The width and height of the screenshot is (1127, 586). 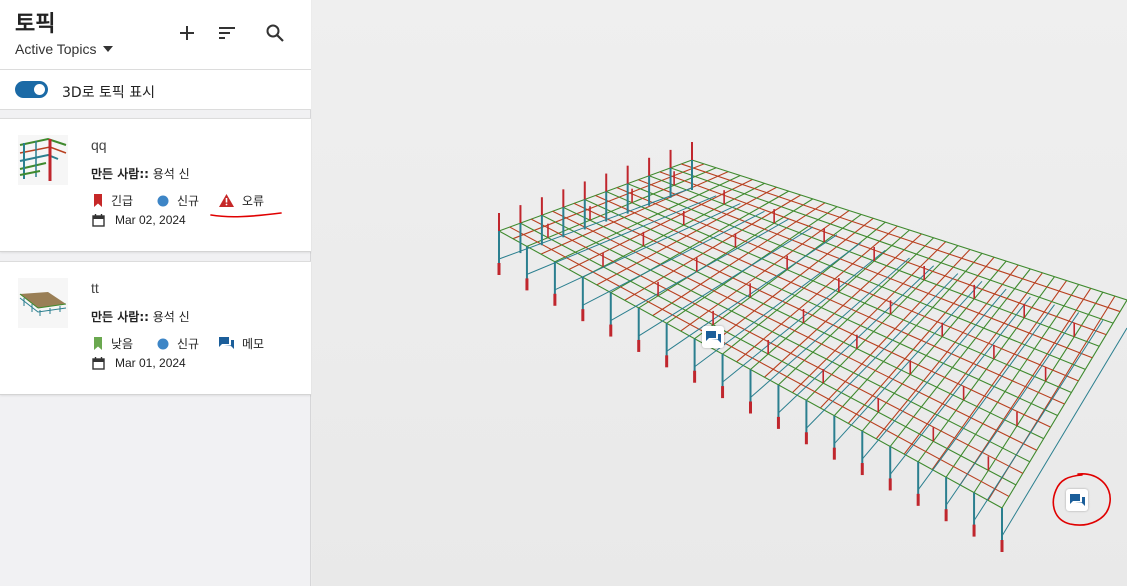 I want to click on type-badge: 오류, so click(x=241, y=200).